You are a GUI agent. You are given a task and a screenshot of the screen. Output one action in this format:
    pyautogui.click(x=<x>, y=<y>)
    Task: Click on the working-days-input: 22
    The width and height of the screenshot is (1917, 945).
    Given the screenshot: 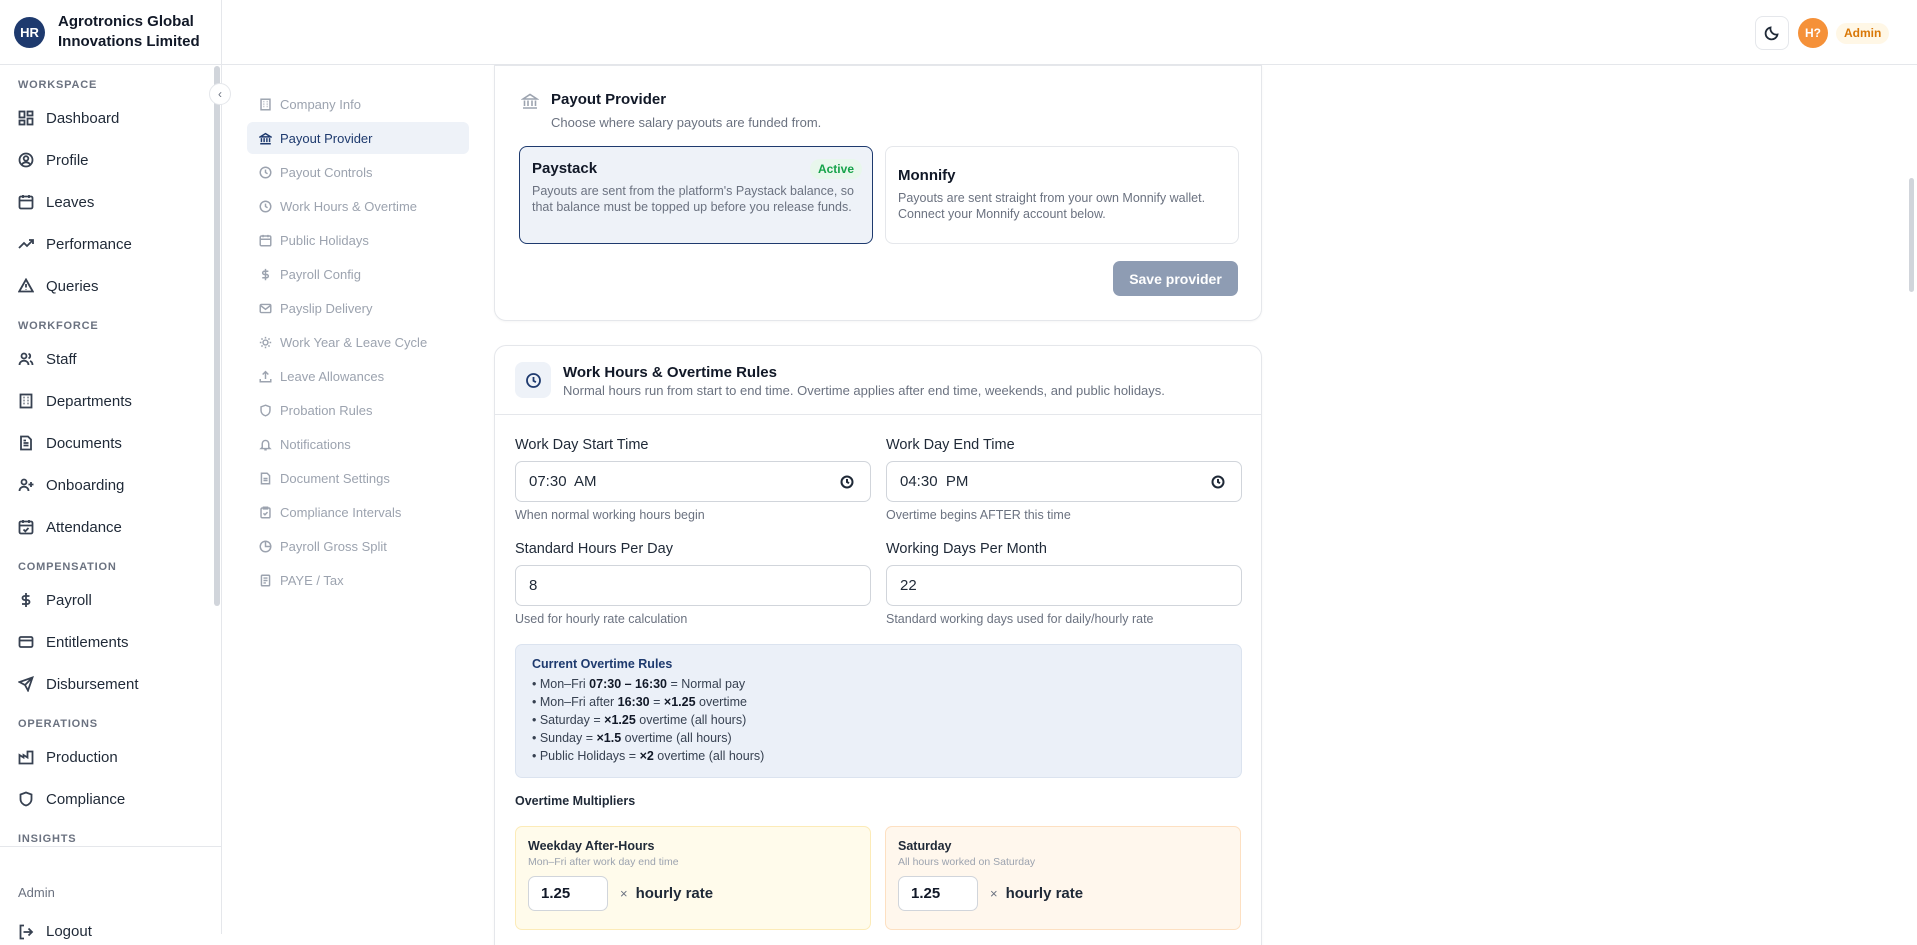 What is the action you would take?
    pyautogui.click(x=1064, y=585)
    